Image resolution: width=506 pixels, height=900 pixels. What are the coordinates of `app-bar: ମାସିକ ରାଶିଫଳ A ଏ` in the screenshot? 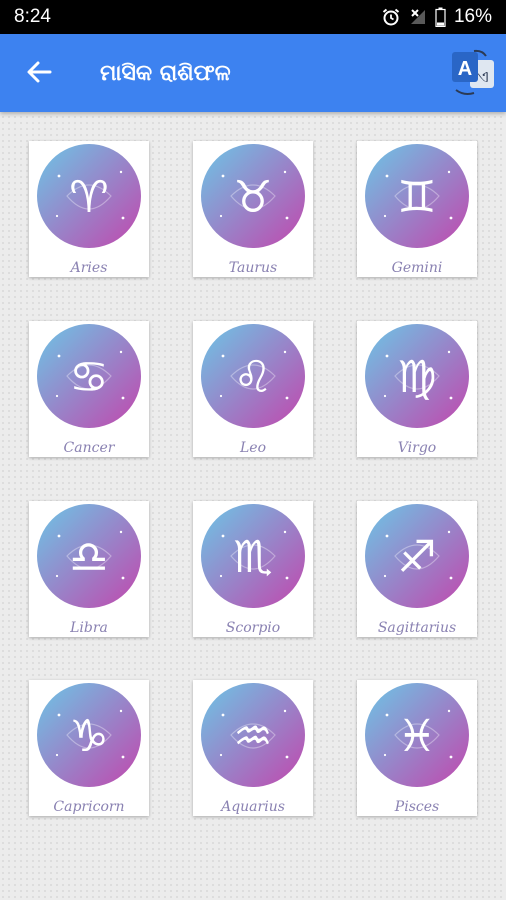 It's located at (253, 73).